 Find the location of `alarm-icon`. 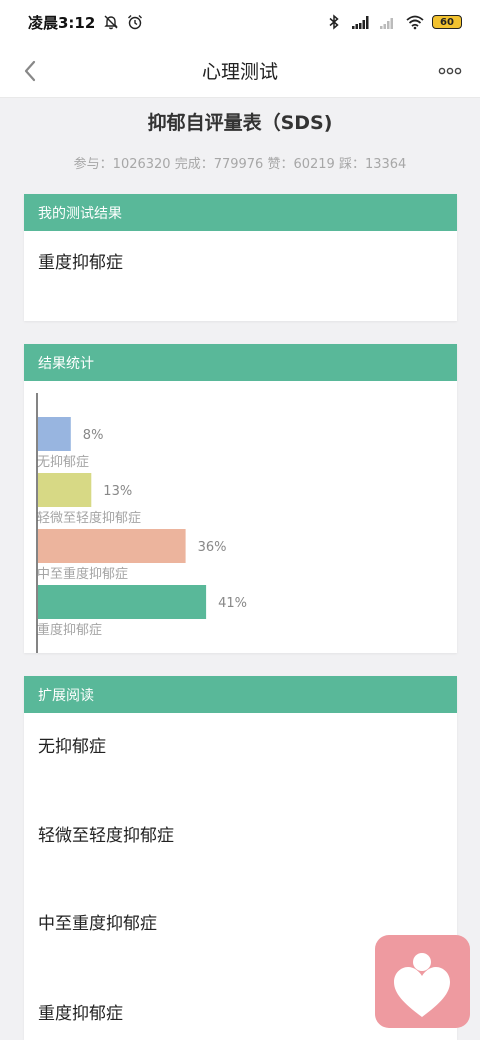

alarm-icon is located at coordinates (135, 22).